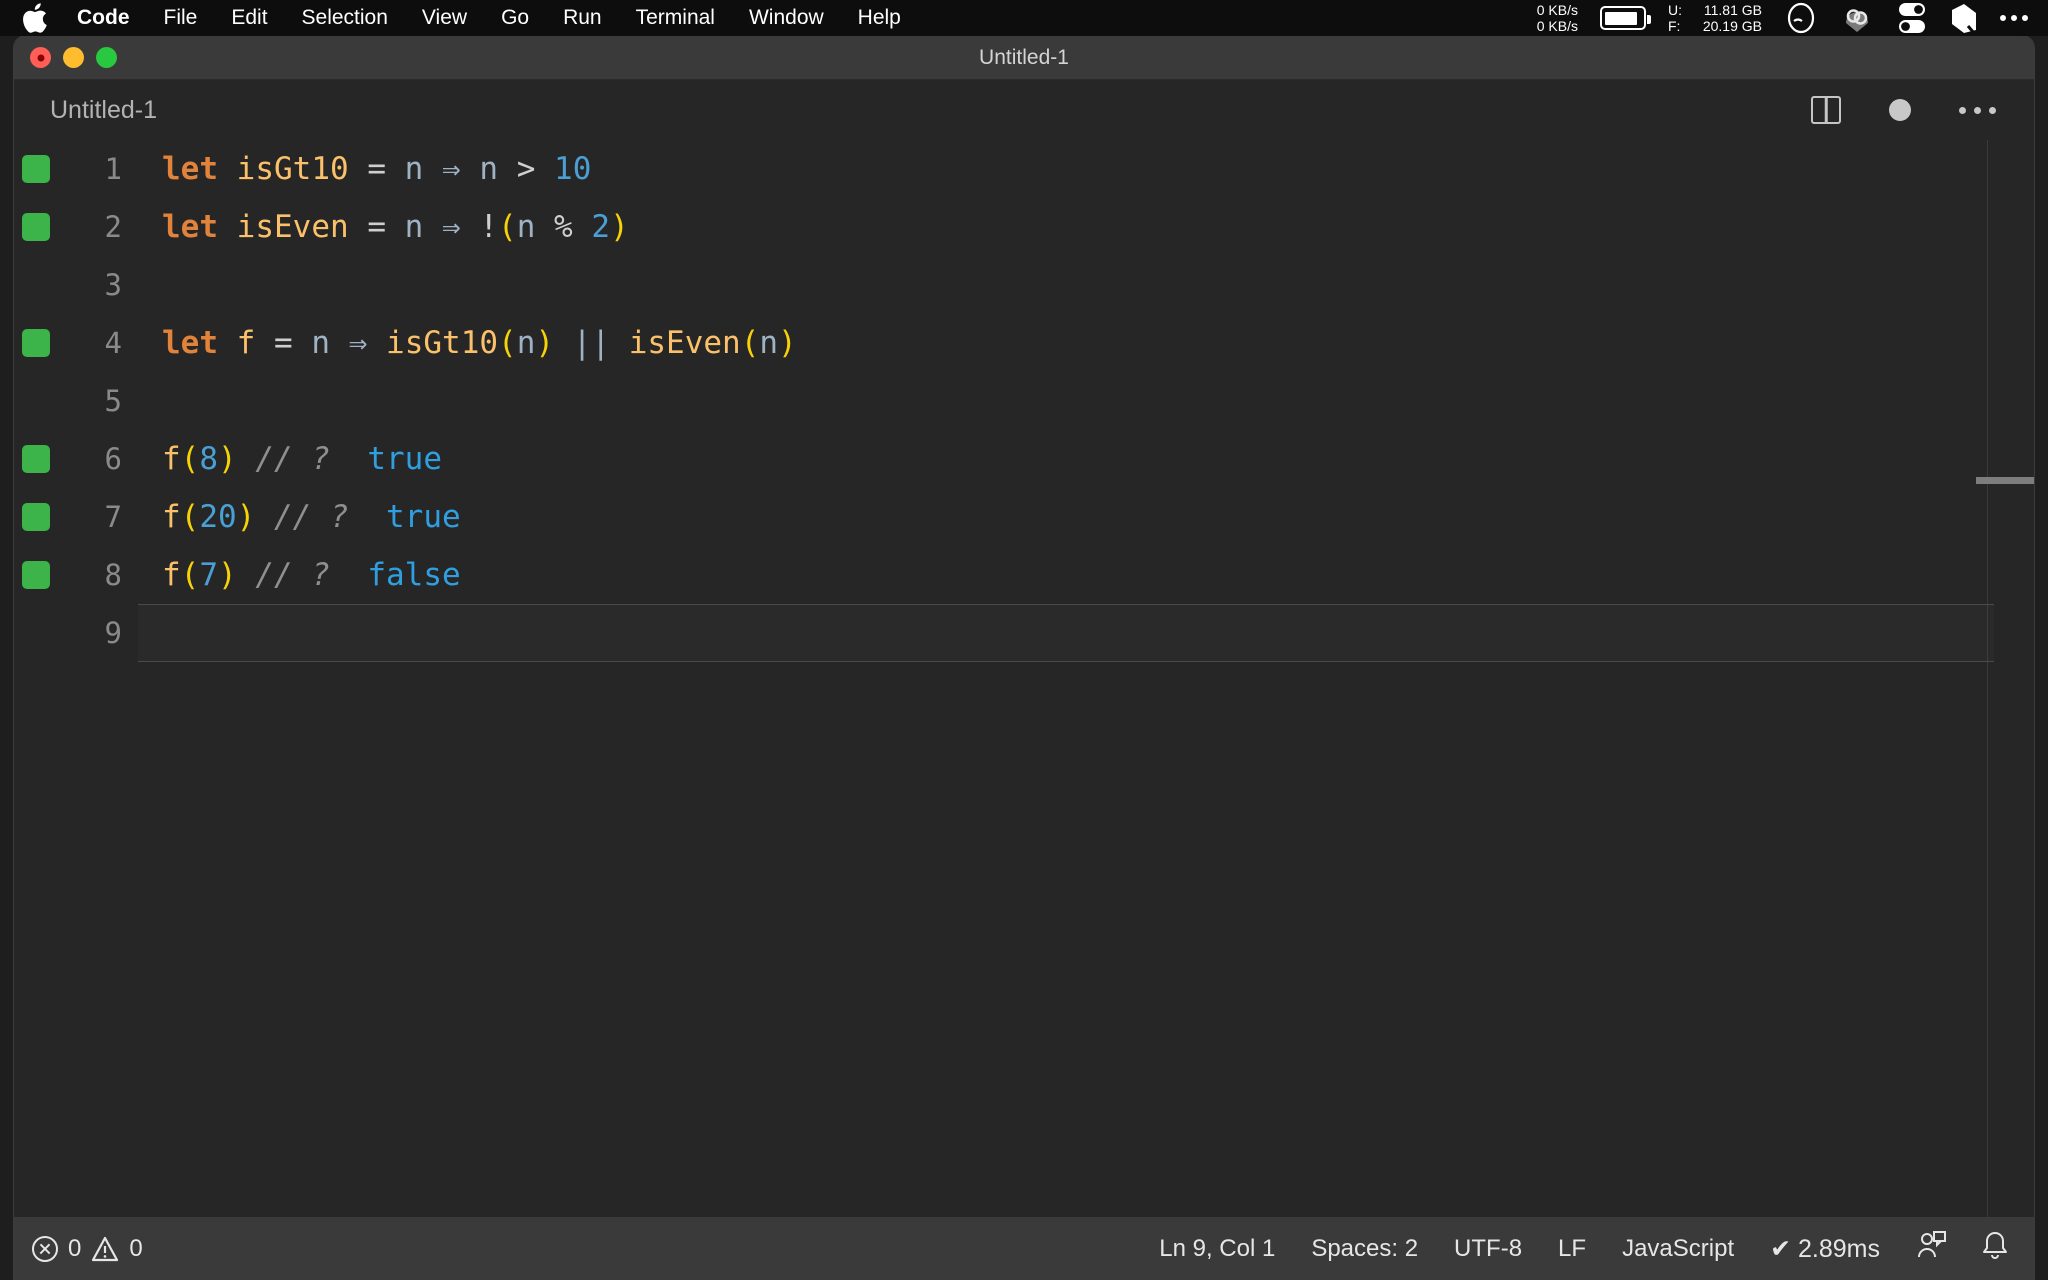 The width and height of the screenshot is (2048, 1280). What do you see at coordinates (1066, 343) in the screenshot?
I see `code-text-container: let f = n ⇒ isGt10(n) || isEven(n)` at bounding box center [1066, 343].